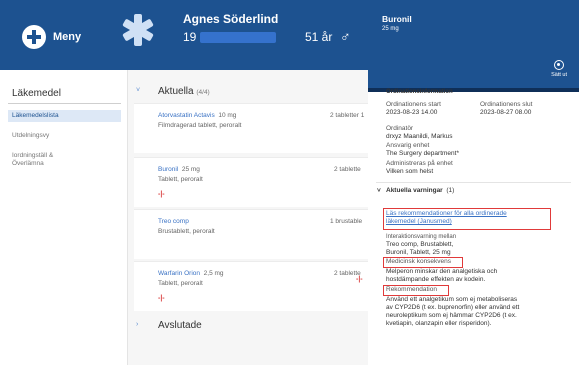 The width and height of the screenshot is (579, 365). I want to click on discontinue-label: Sätt ut, so click(559, 75).